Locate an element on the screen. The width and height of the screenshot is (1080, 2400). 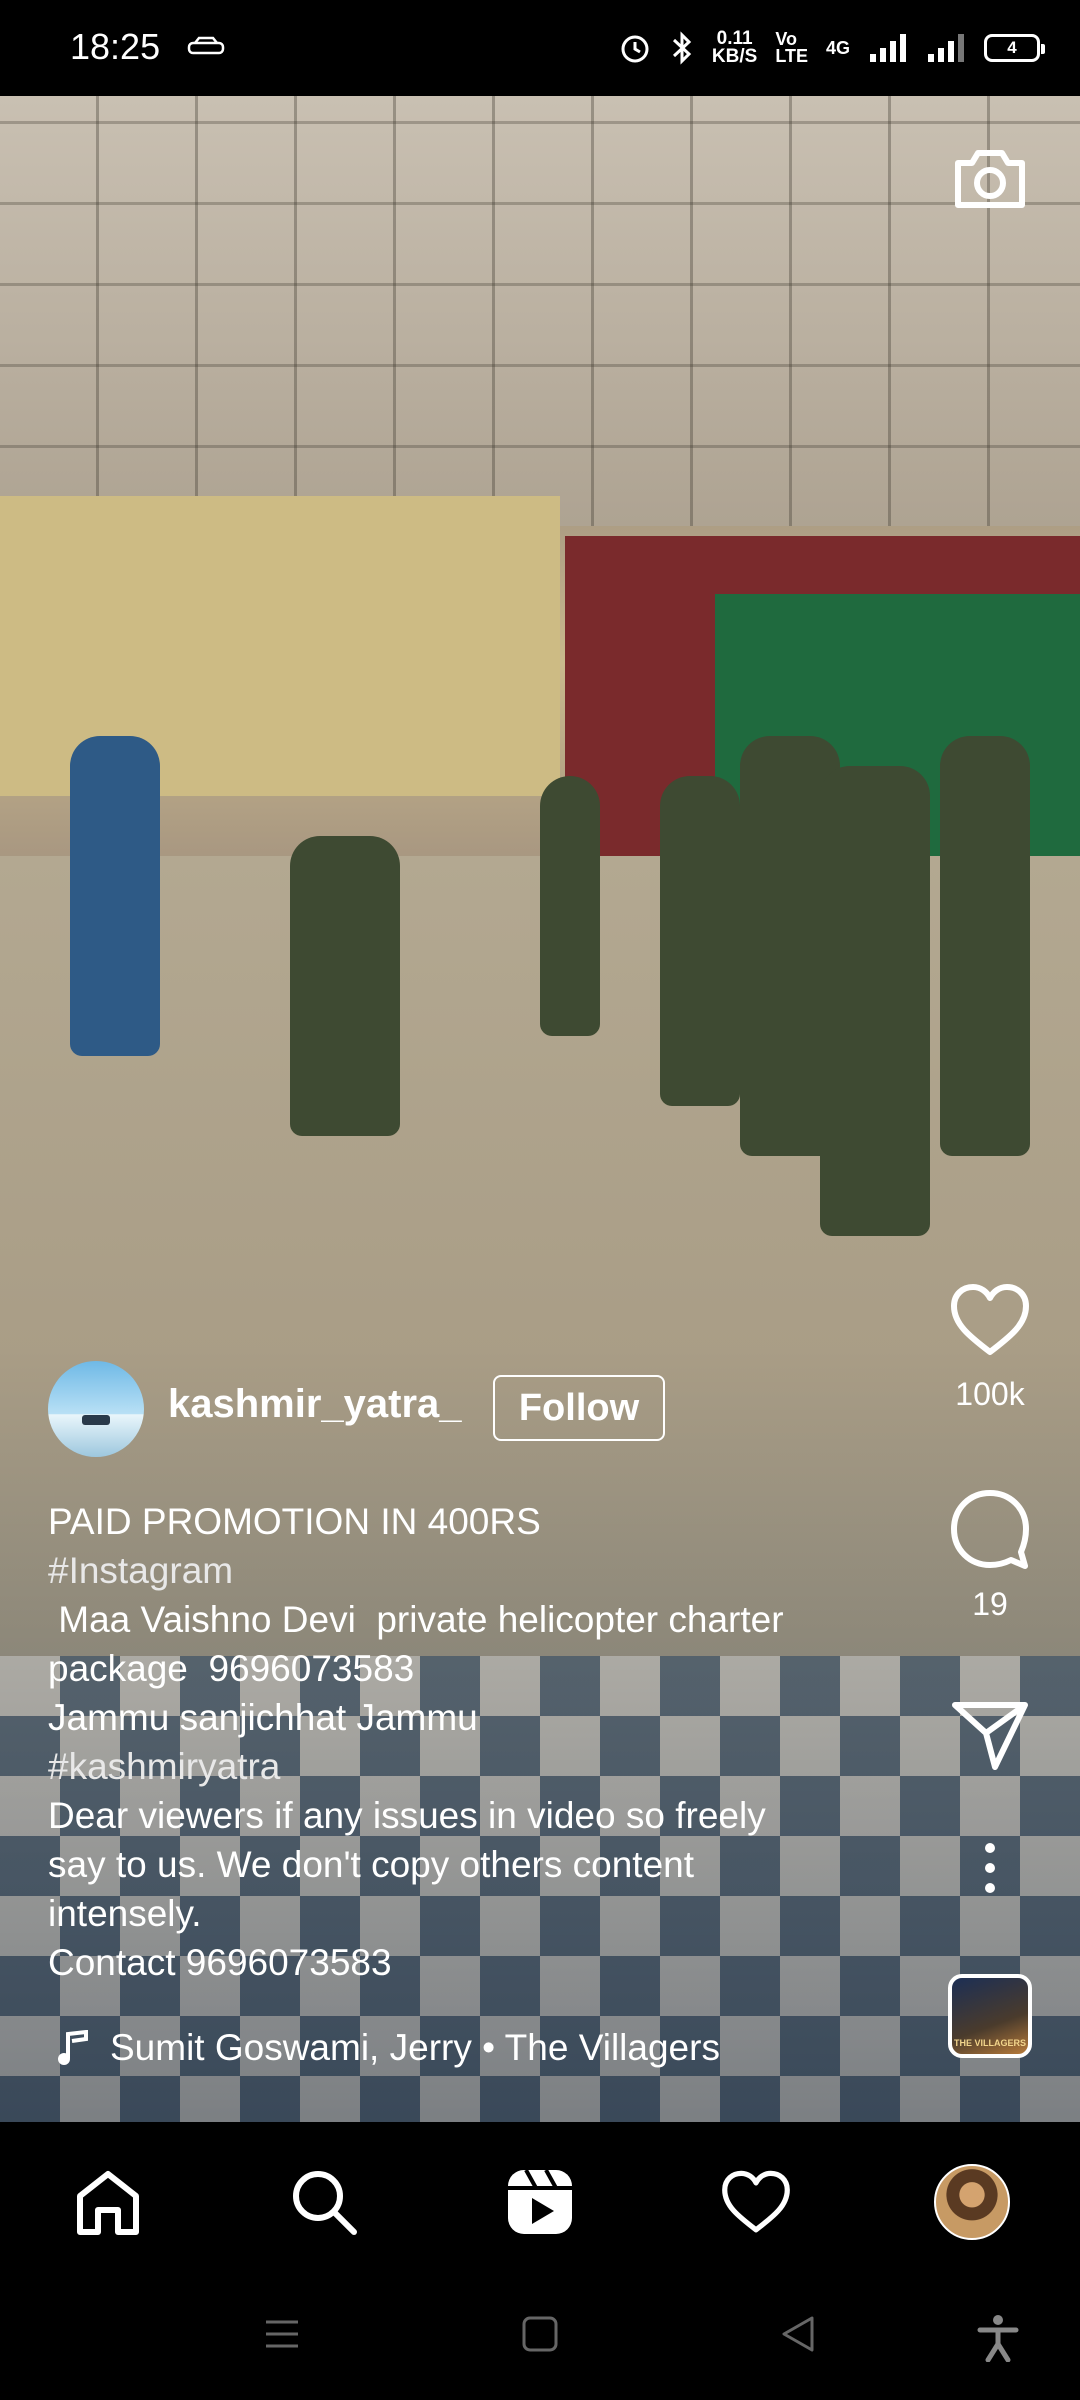
comment-count: 19 is located at coordinates (990, 1604).